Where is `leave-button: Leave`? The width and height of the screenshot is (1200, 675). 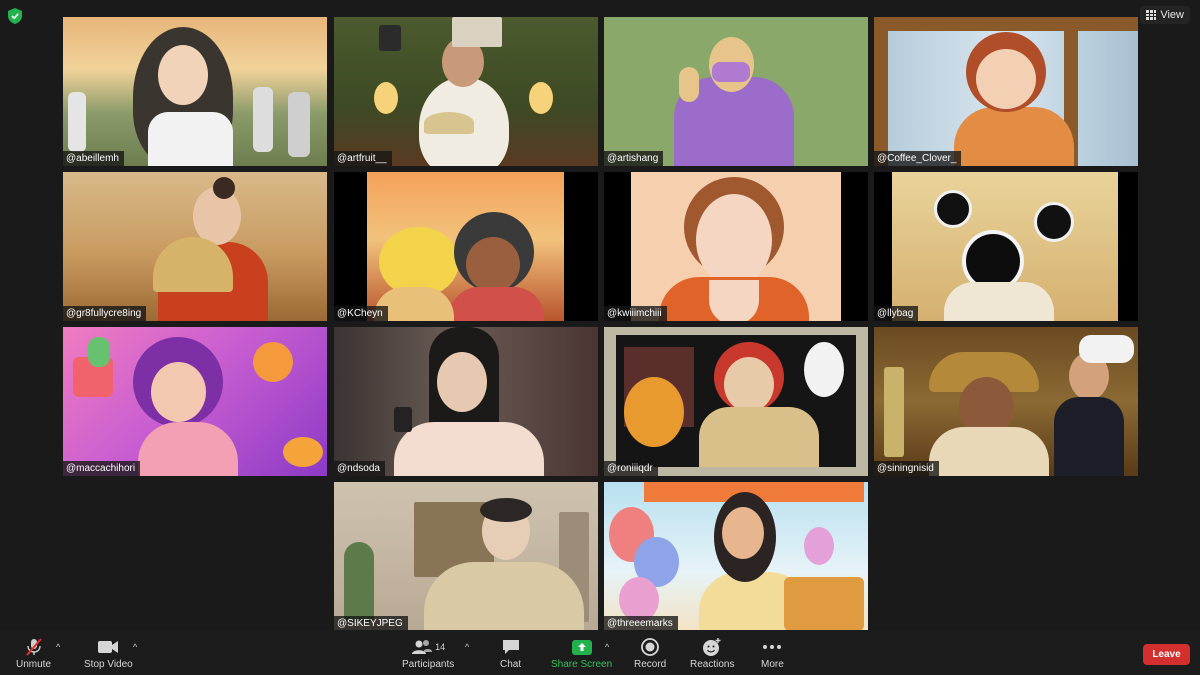 leave-button: Leave is located at coordinates (1166, 654).